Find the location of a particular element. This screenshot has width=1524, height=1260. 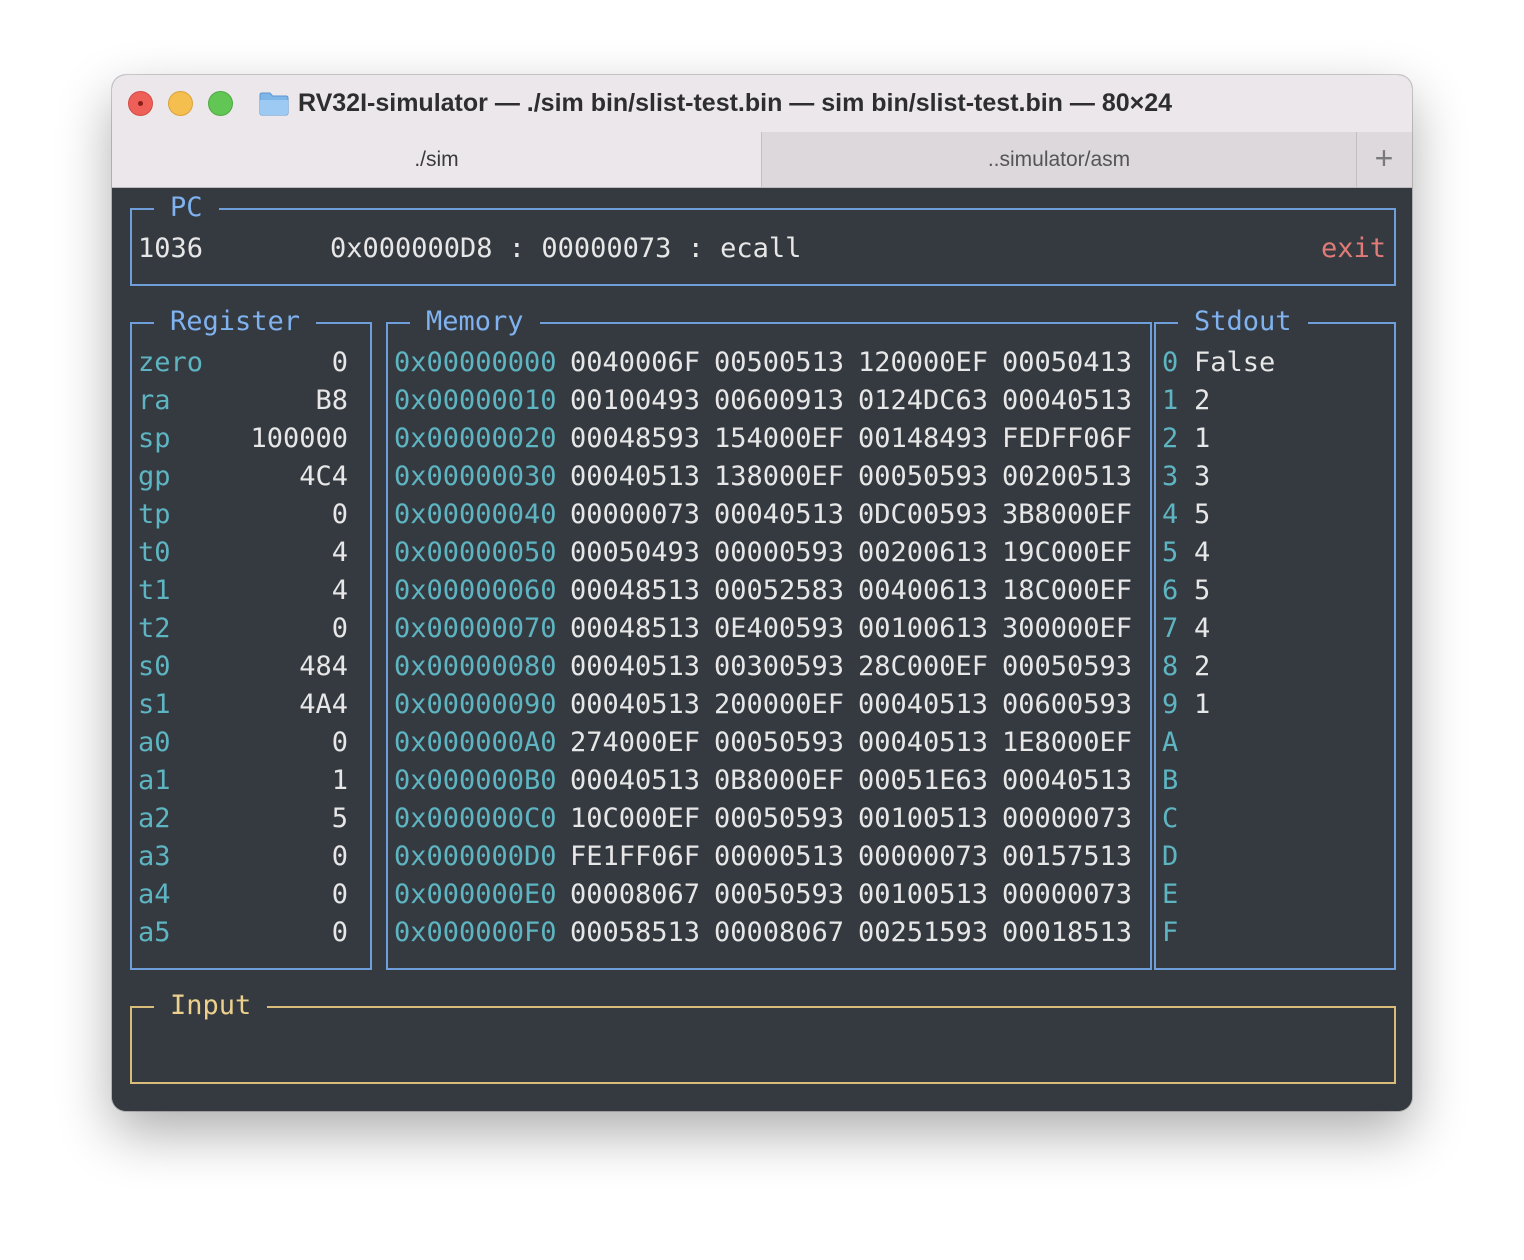

memory-word: 274000EF is located at coordinates (635, 742).